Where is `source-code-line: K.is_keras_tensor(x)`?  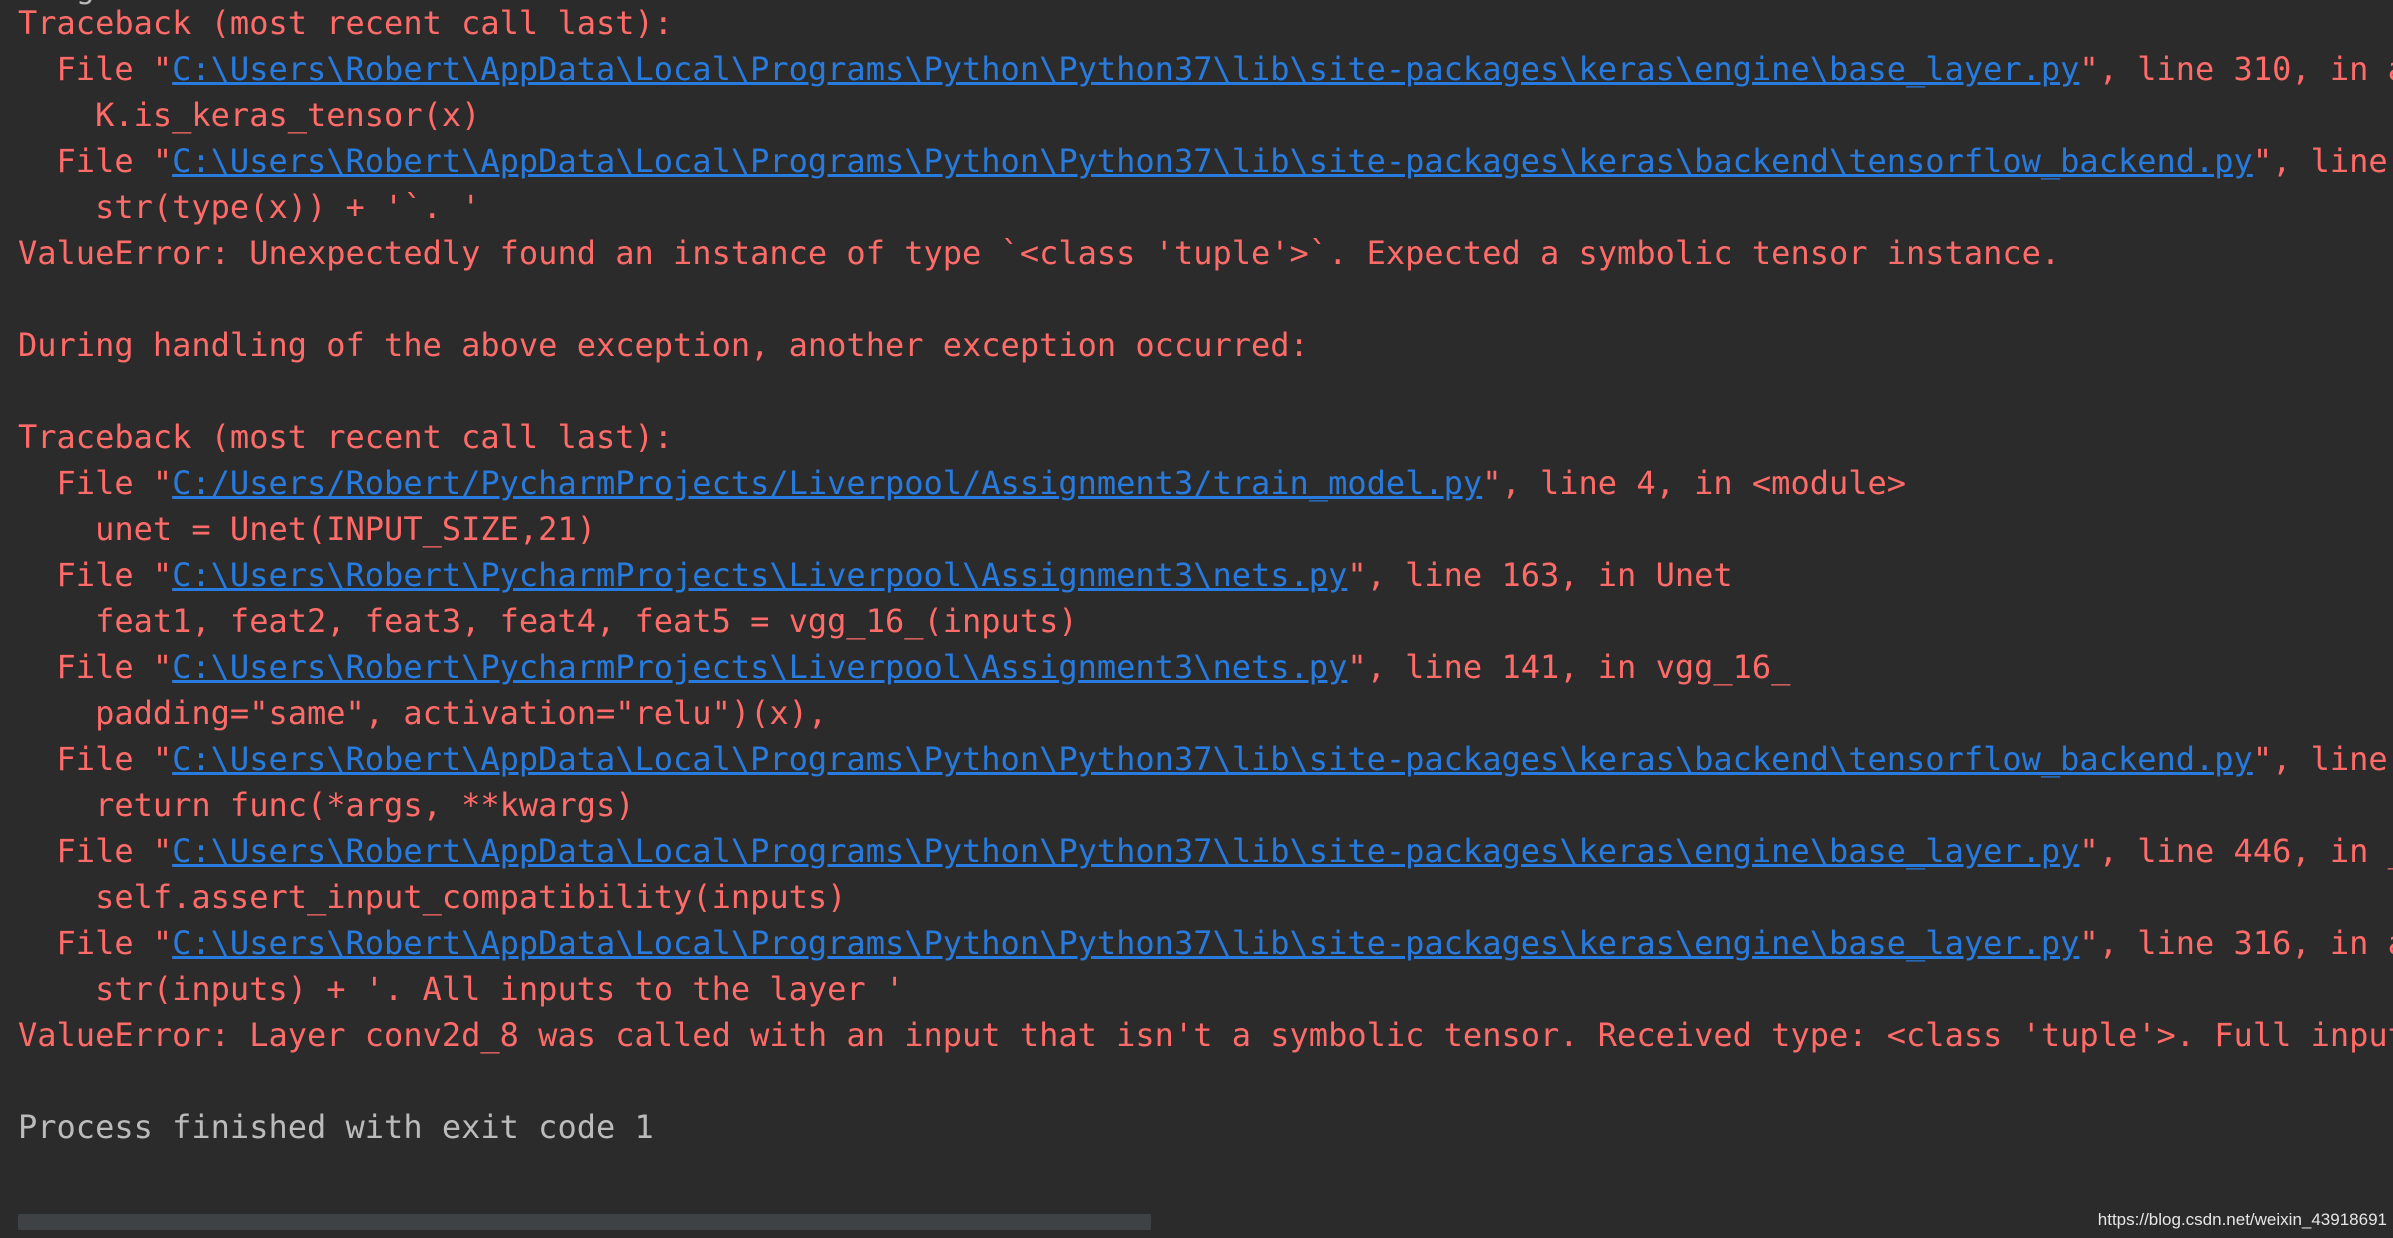 source-code-line: K.is_keras_tensor(x) is located at coordinates (249, 115).